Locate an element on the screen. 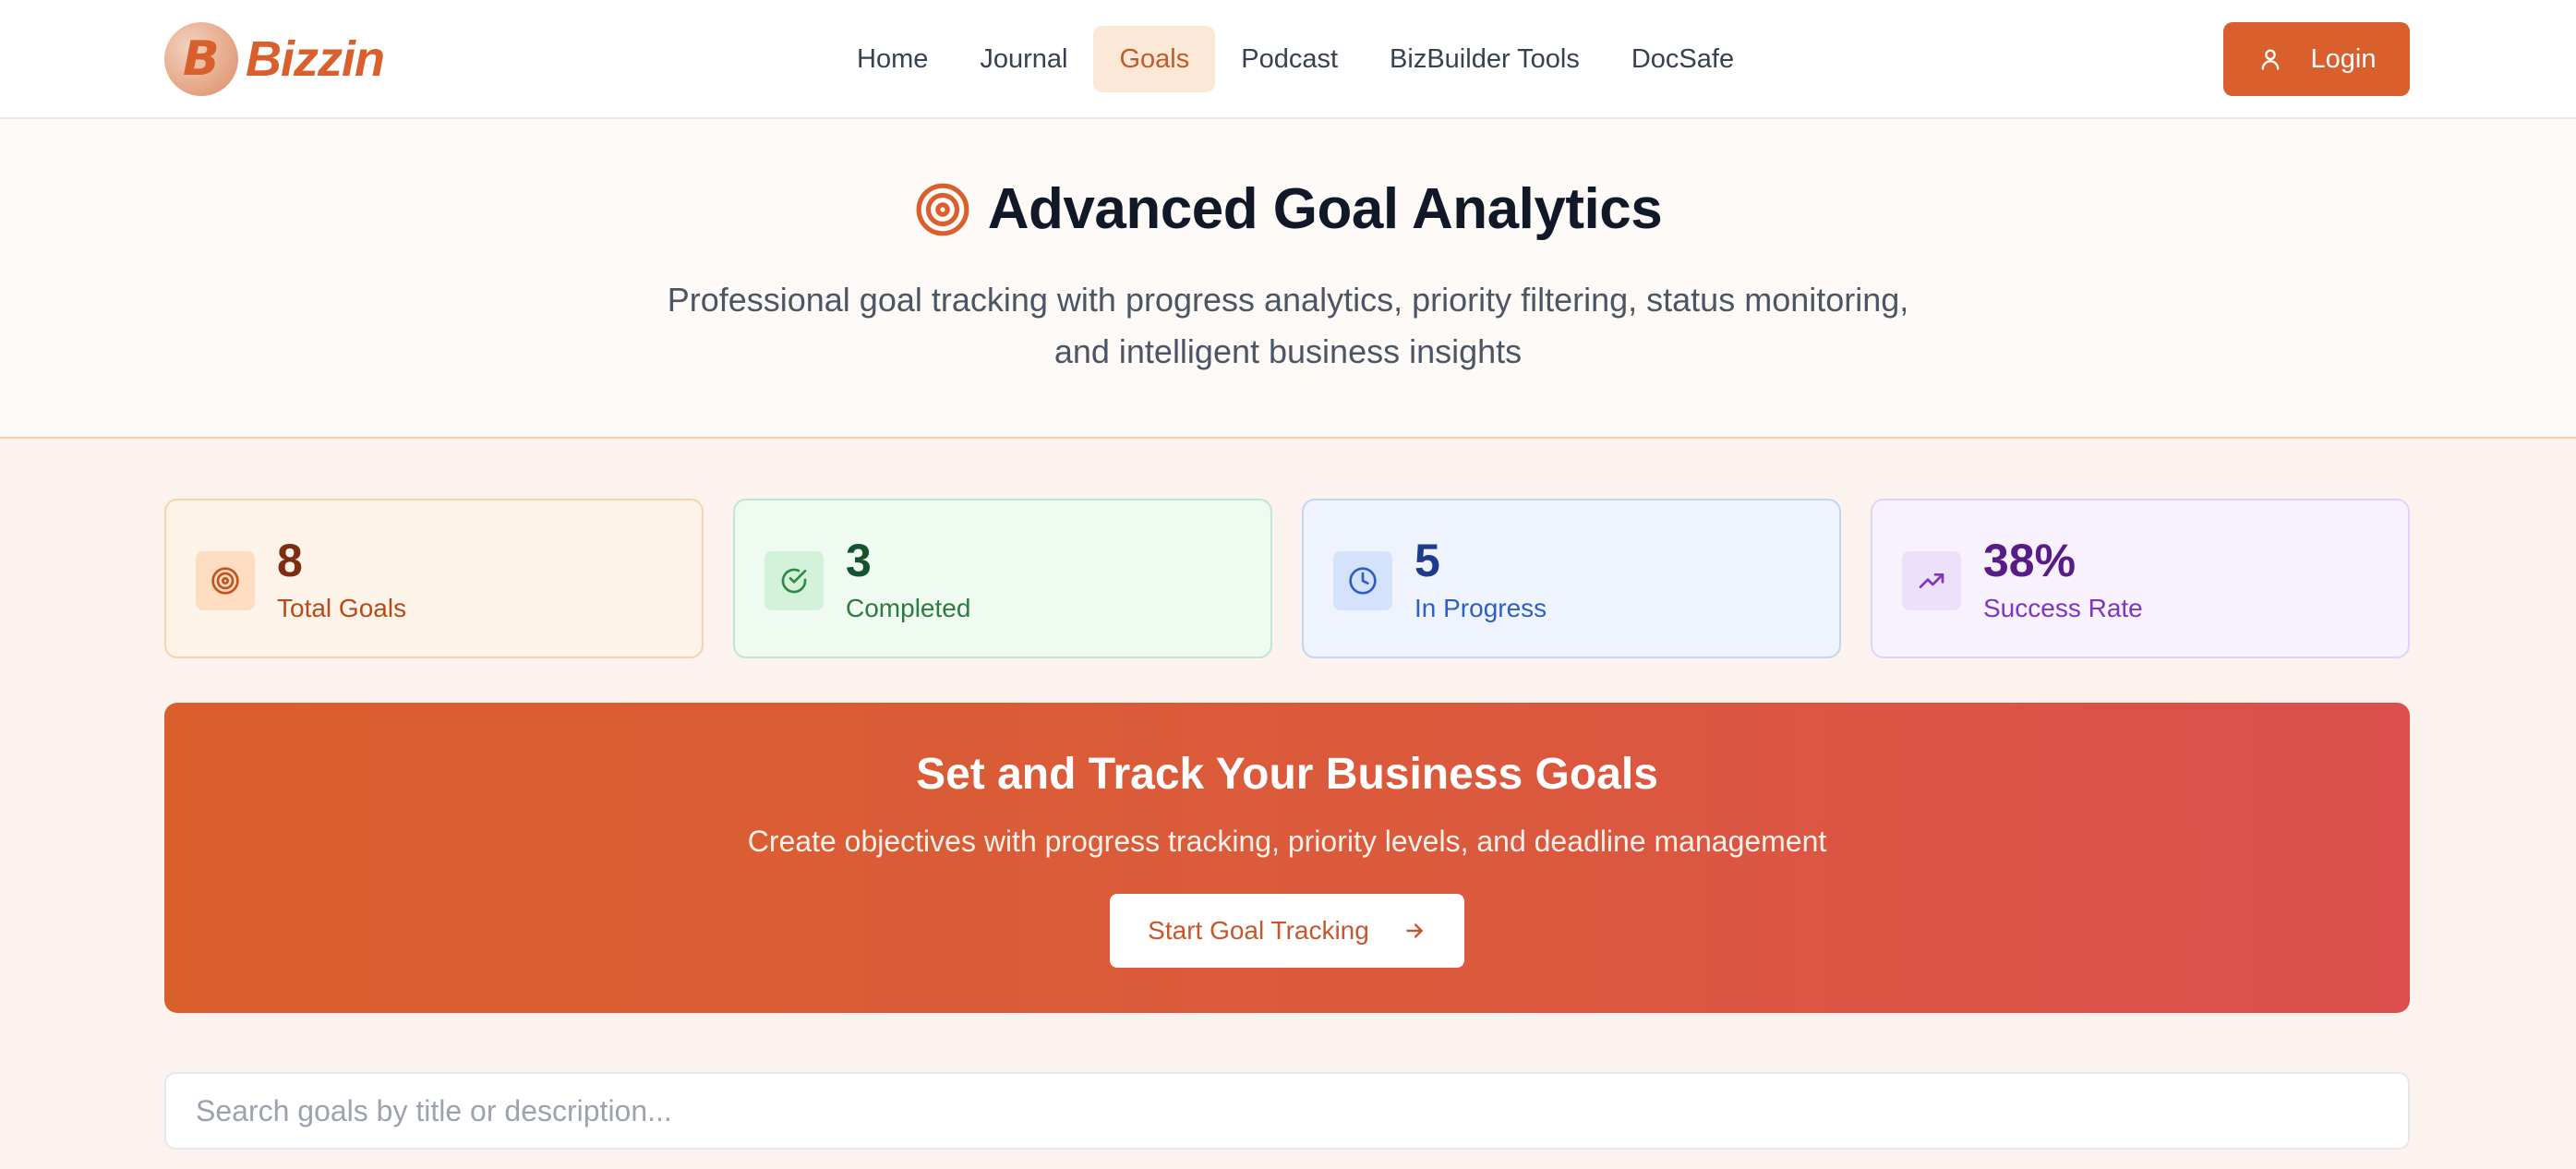 This screenshot has width=2576, height=1169. start-goal-tracking-button: Start Goal Tracking is located at coordinates (1287, 931).